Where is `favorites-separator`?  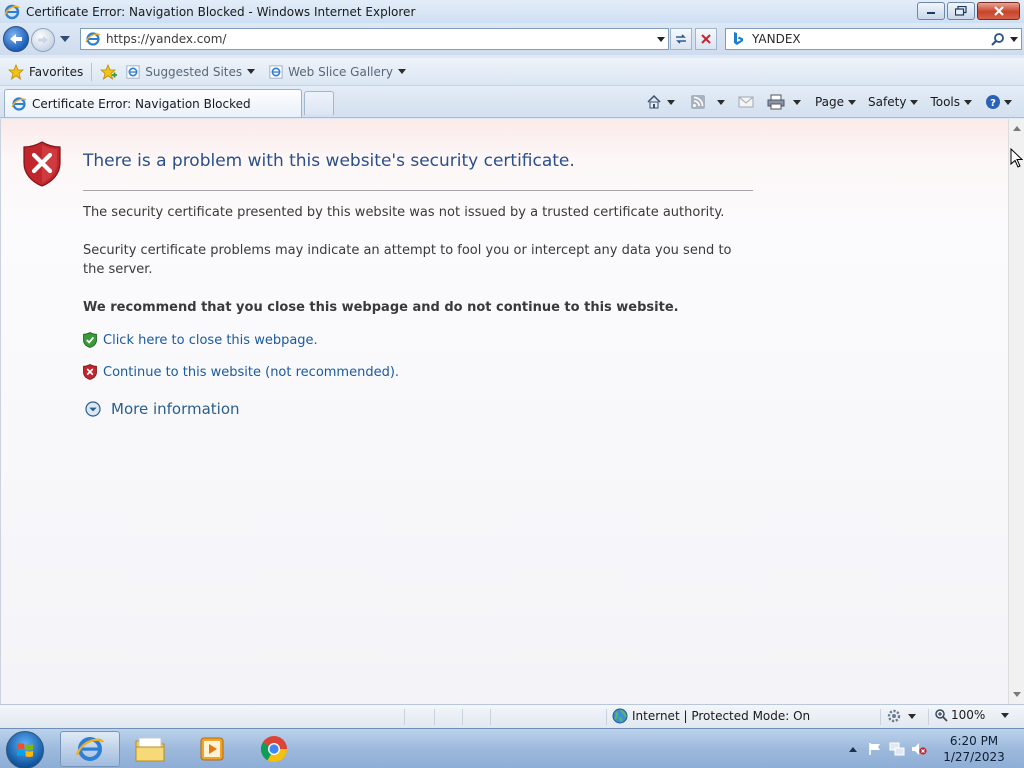 favorites-separator is located at coordinates (92, 71).